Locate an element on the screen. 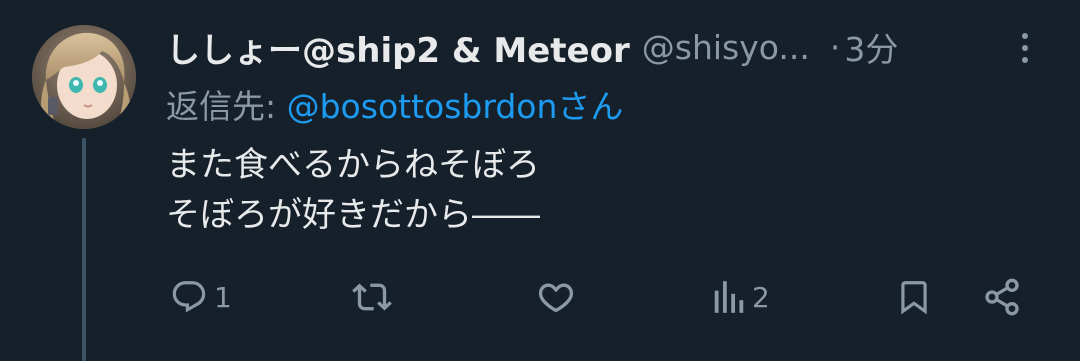 Image resolution: width=1080 pixels, height=361 pixels. views-count: 2 is located at coordinates (761, 297).